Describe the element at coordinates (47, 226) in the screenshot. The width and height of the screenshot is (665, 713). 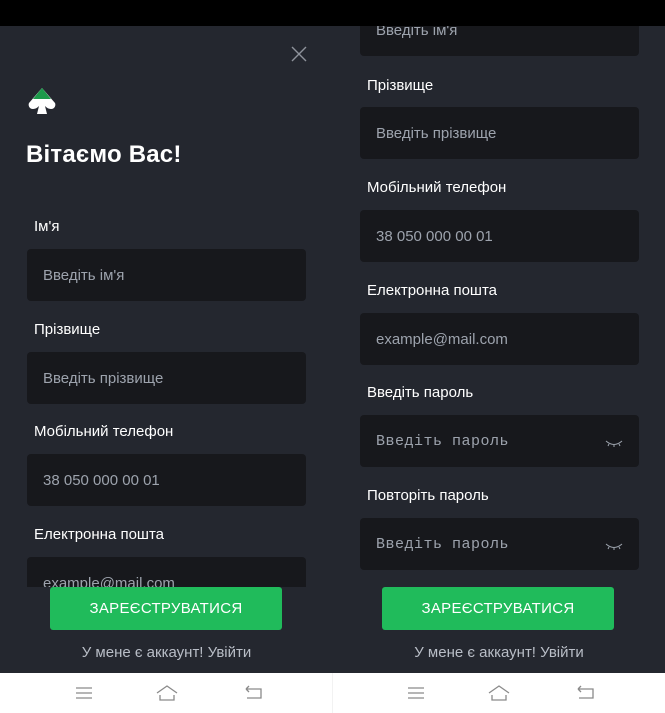
I see `first-name-label: Ім'я` at that location.